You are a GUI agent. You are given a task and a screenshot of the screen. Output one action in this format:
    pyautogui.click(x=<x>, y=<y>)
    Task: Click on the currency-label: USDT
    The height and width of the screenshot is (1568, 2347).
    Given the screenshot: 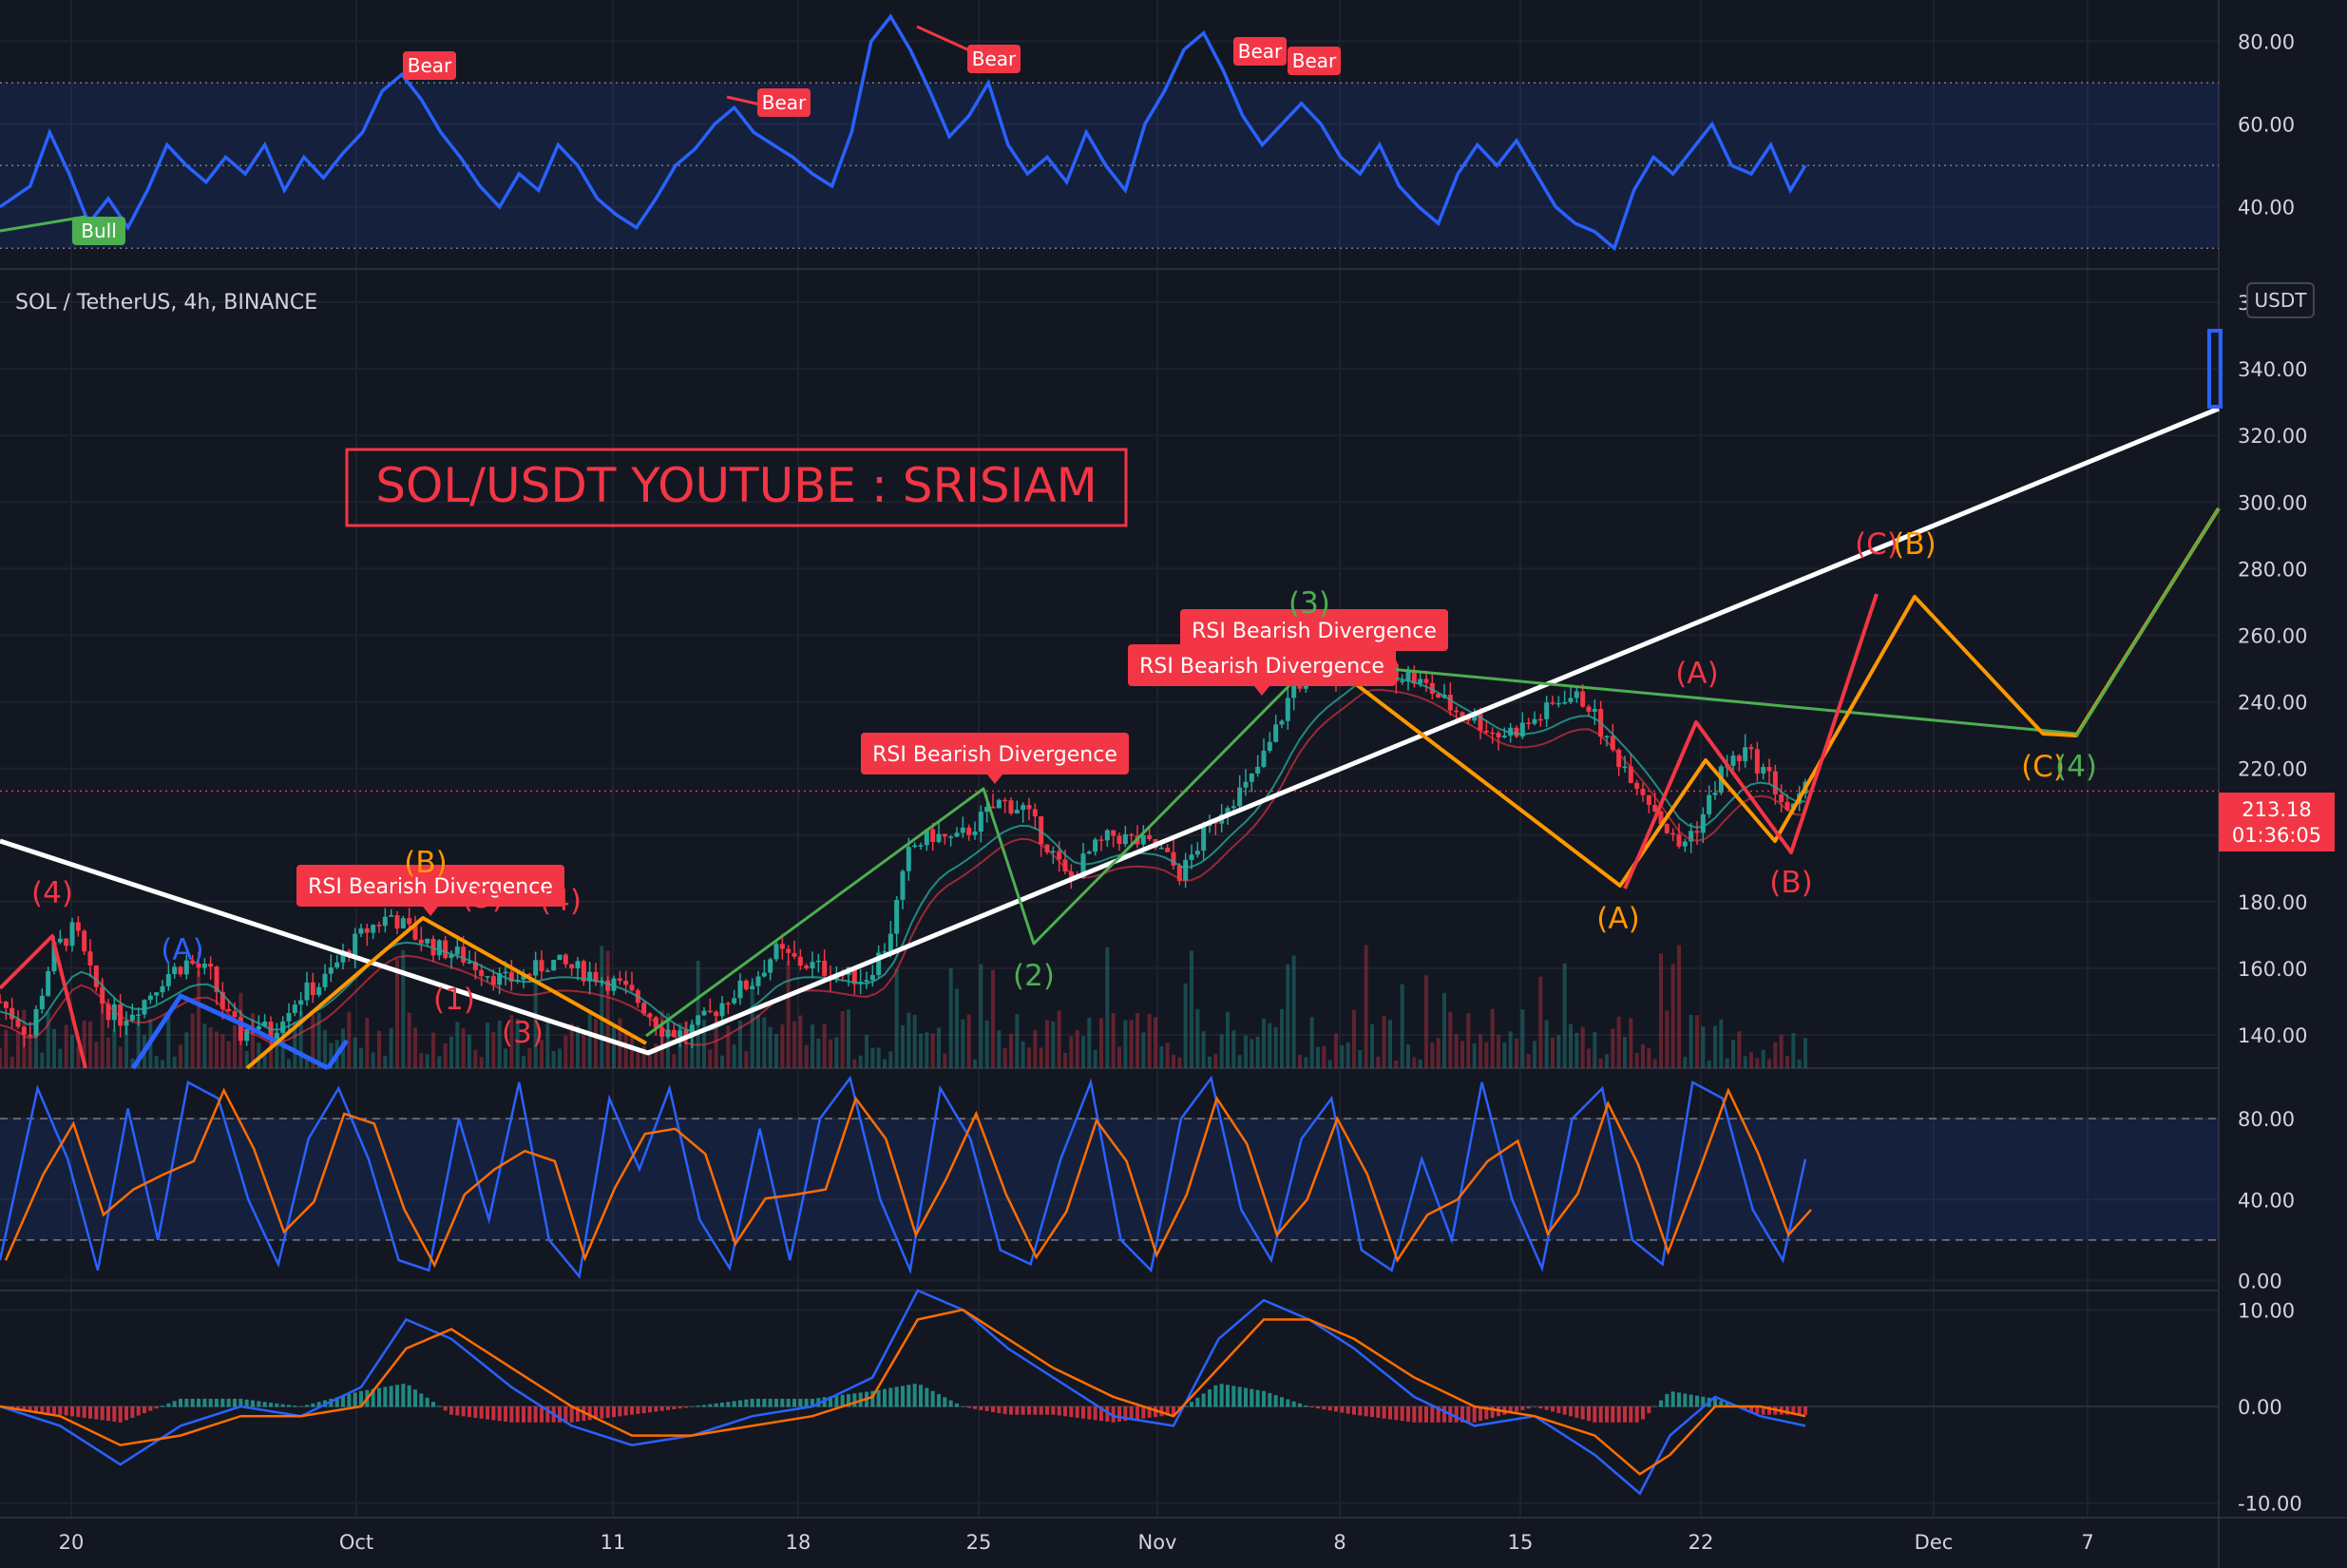 What is the action you would take?
    pyautogui.click(x=2281, y=300)
    